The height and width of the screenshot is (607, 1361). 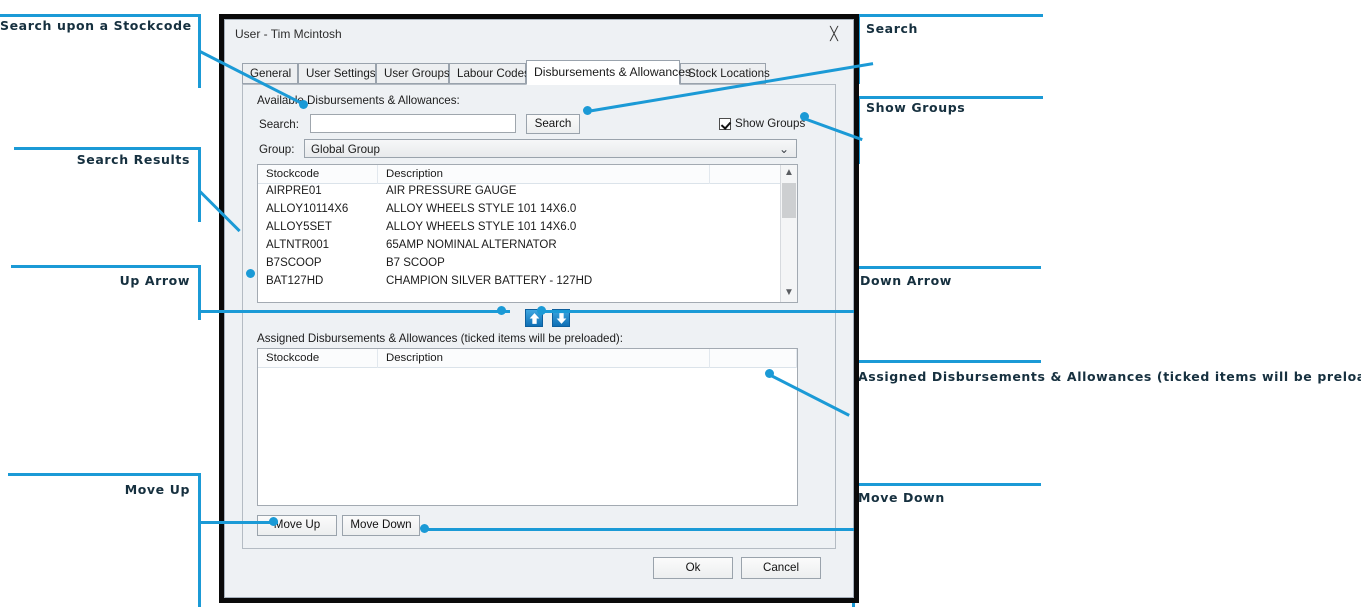 I want to click on assigned-col-blank, so click(x=753, y=358).